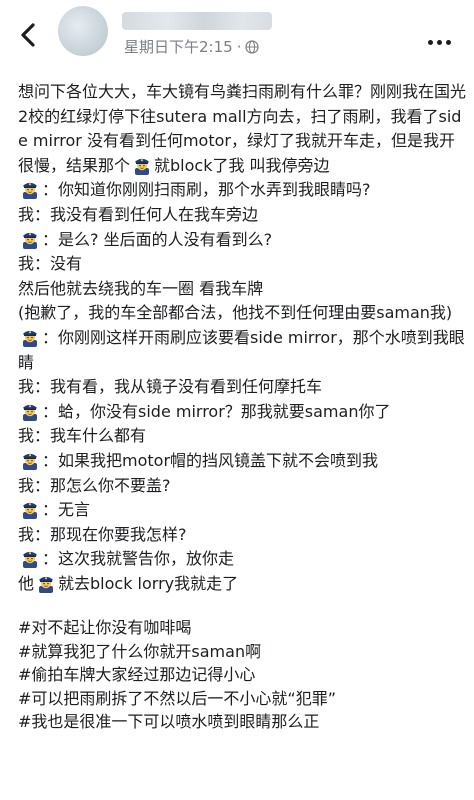 The image size is (474, 800). Describe the element at coordinates (241, 349) in the screenshot. I see `dialog-line: ：你刚刚这样开雨刷应该要看side mirror，那个水喷到我眼睛` at that location.